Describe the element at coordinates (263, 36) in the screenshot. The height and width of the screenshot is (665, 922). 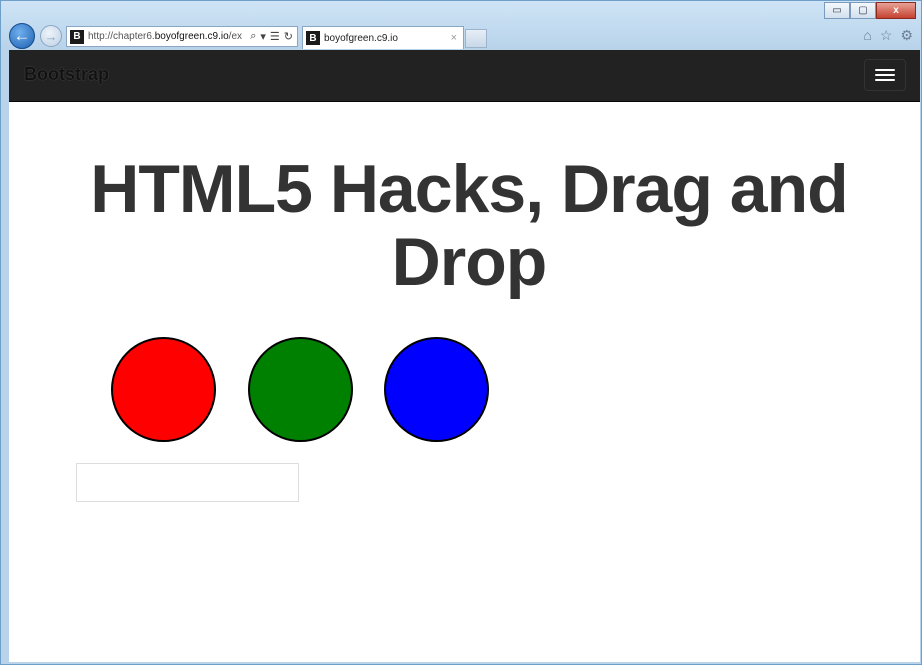
I see `dropdown-icon: ▾` at that location.